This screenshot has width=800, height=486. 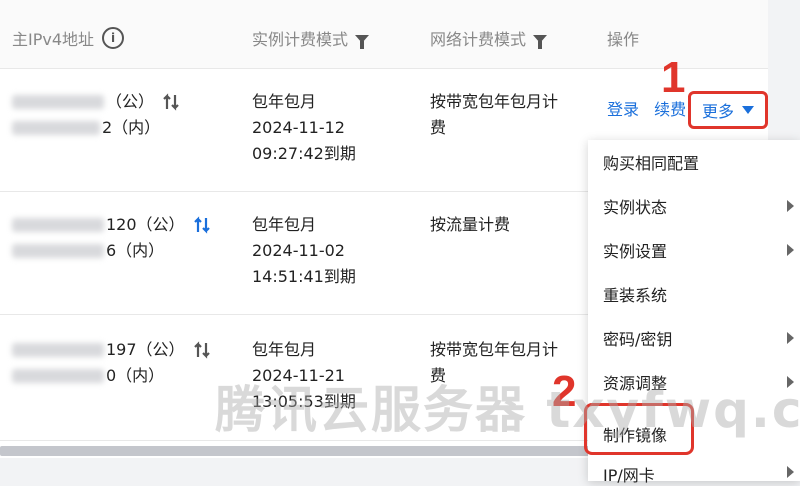 What do you see at coordinates (635, 207) in the screenshot?
I see `menu-item-label: 实例状态` at bounding box center [635, 207].